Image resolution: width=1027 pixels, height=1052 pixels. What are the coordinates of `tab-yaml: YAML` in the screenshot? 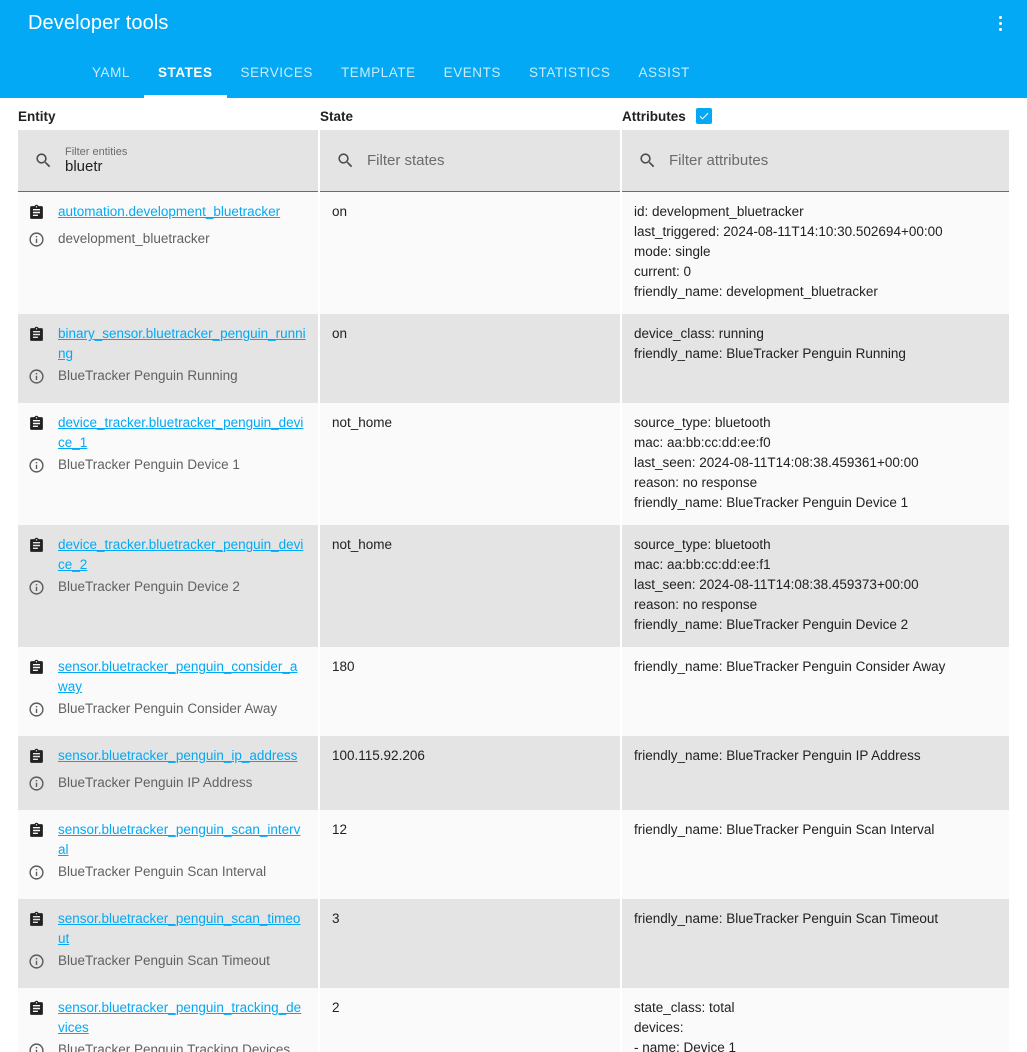 It's located at (111, 72).